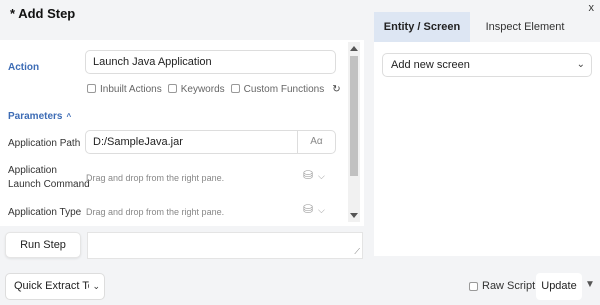 The image size is (600, 305). What do you see at coordinates (354, 48) in the screenshot?
I see `scroll-up-arrow-icon` at bounding box center [354, 48].